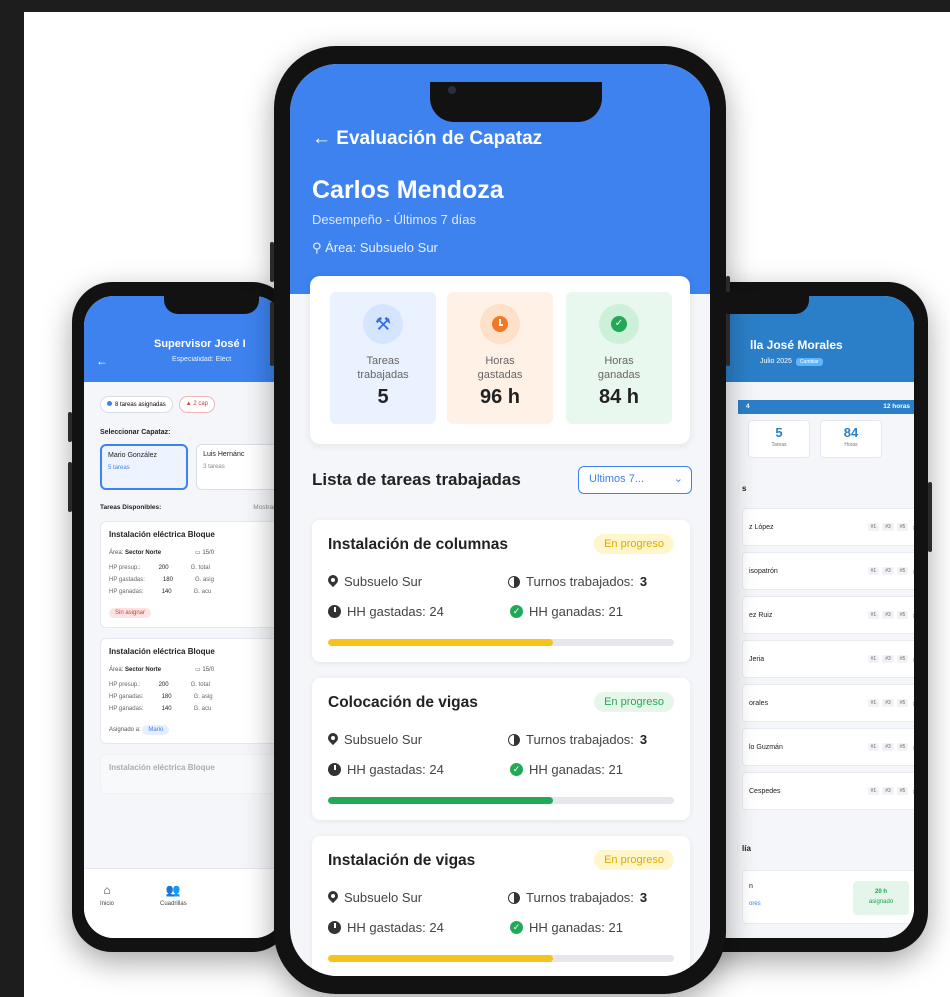 This screenshot has width=950, height=997. Describe the element at coordinates (119, 468) in the screenshot. I see `capataz-tasks: 5 tareas` at that location.